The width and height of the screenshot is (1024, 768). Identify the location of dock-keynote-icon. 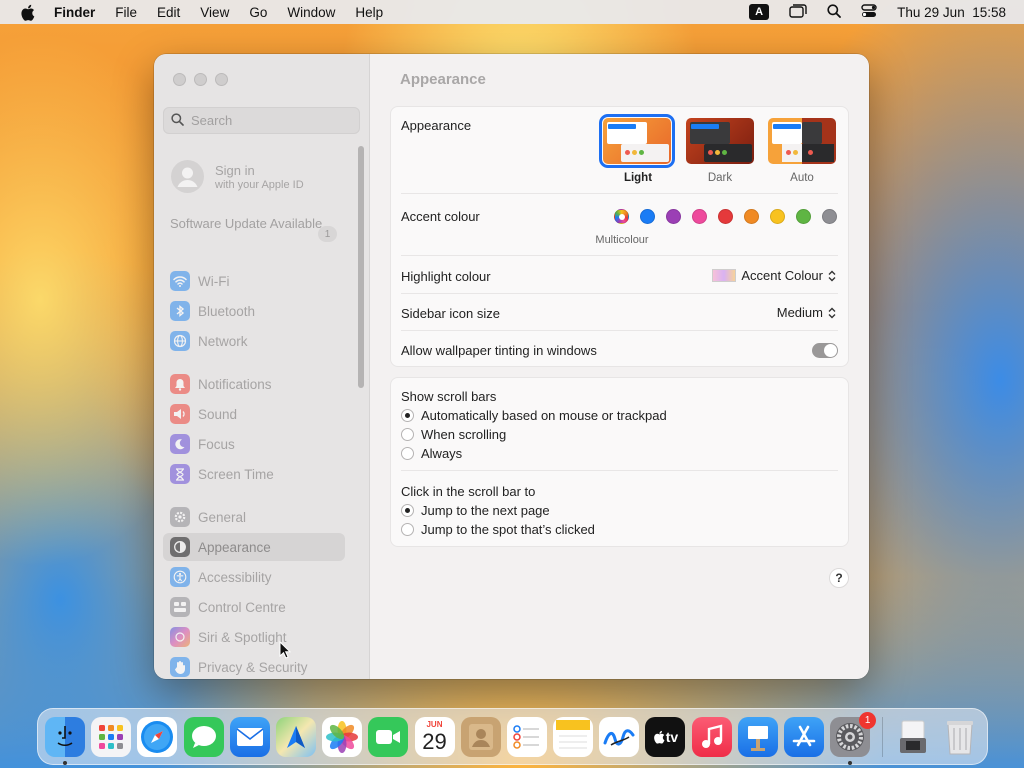
(757, 736).